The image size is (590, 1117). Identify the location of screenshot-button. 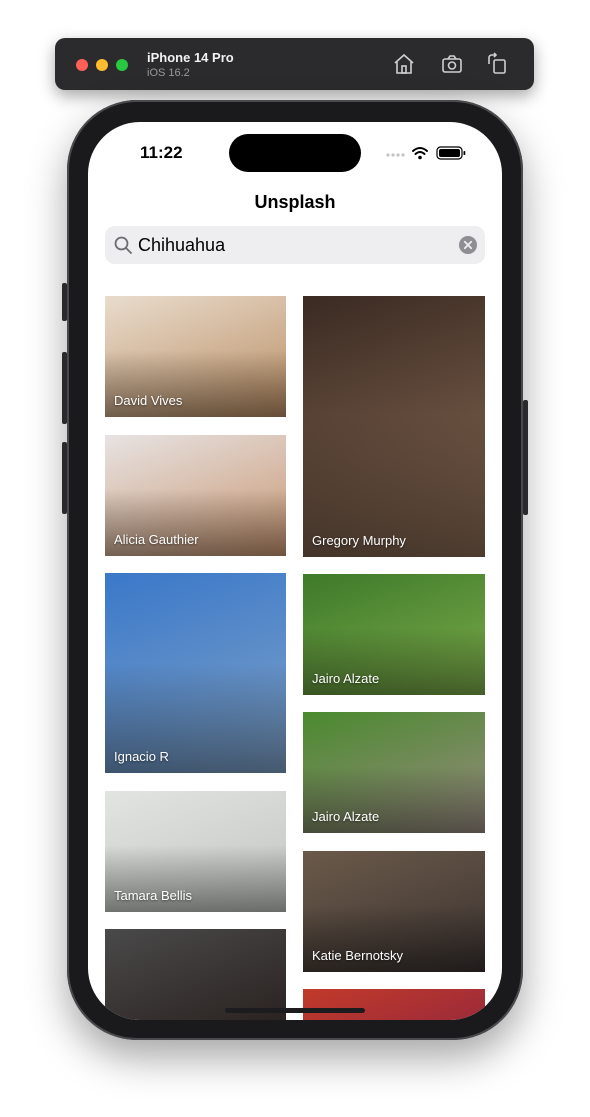
(452, 64).